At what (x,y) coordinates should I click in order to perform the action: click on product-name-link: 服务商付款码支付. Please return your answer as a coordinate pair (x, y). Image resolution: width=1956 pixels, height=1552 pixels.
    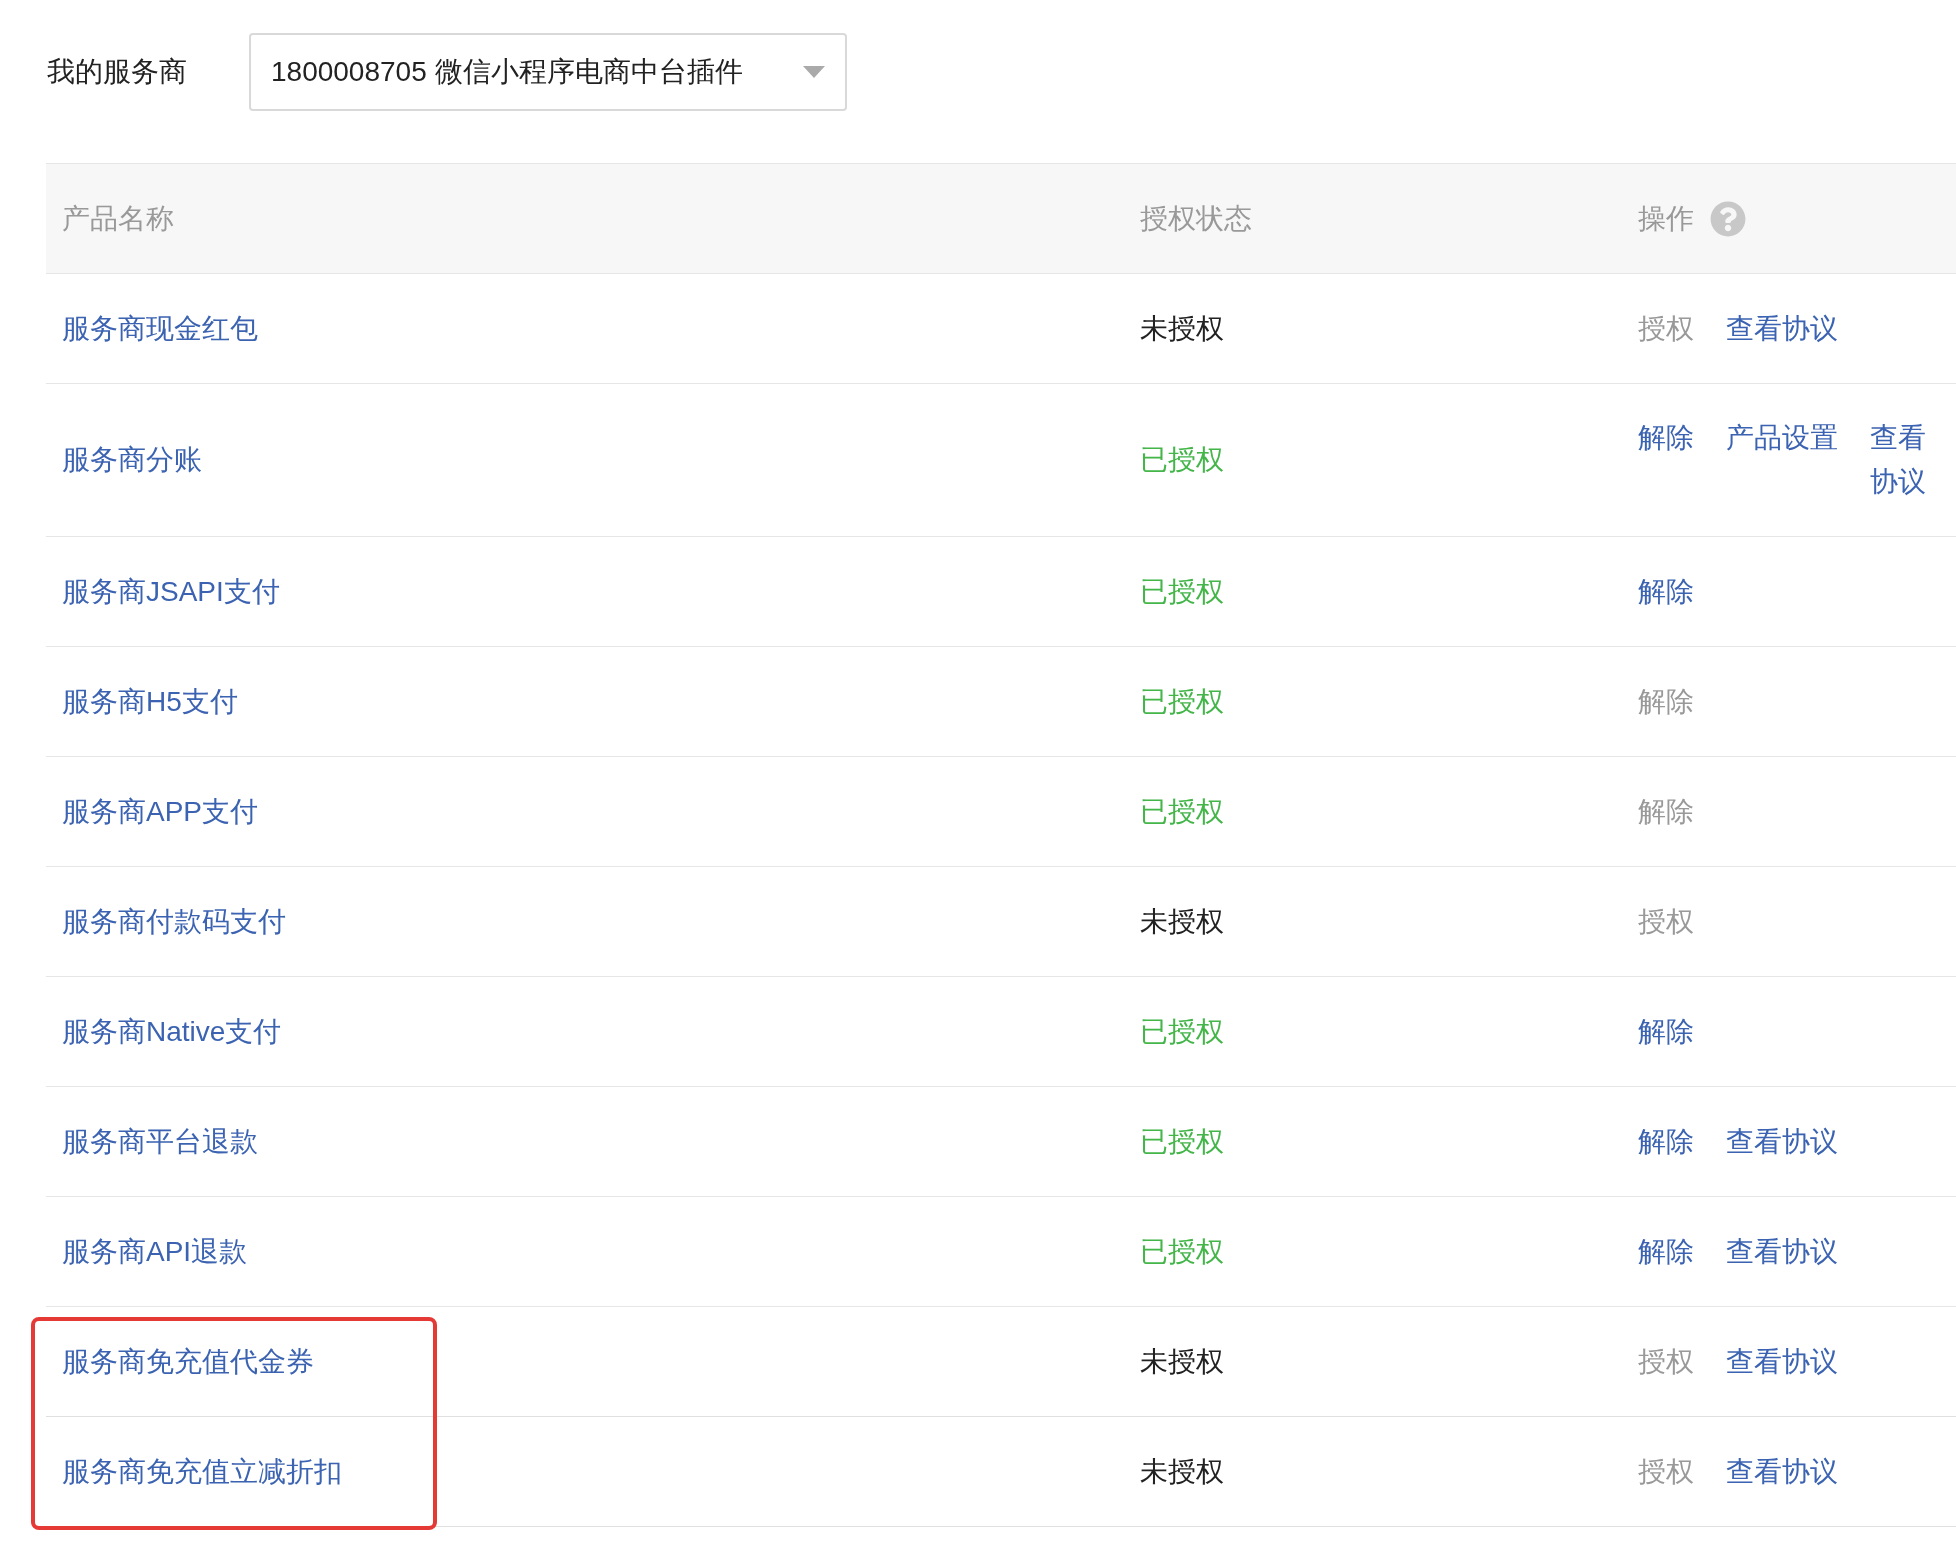
    Looking at the image, I should click on (174, 921).